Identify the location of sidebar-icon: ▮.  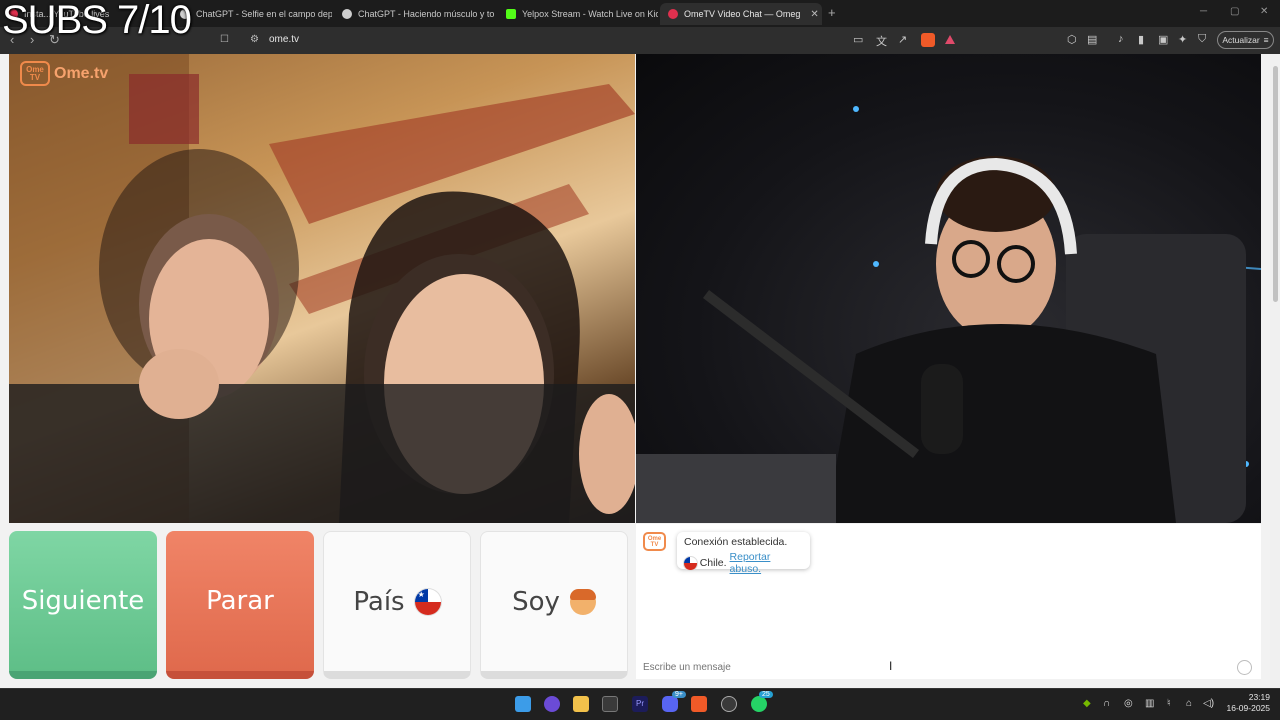
(1141, 39).